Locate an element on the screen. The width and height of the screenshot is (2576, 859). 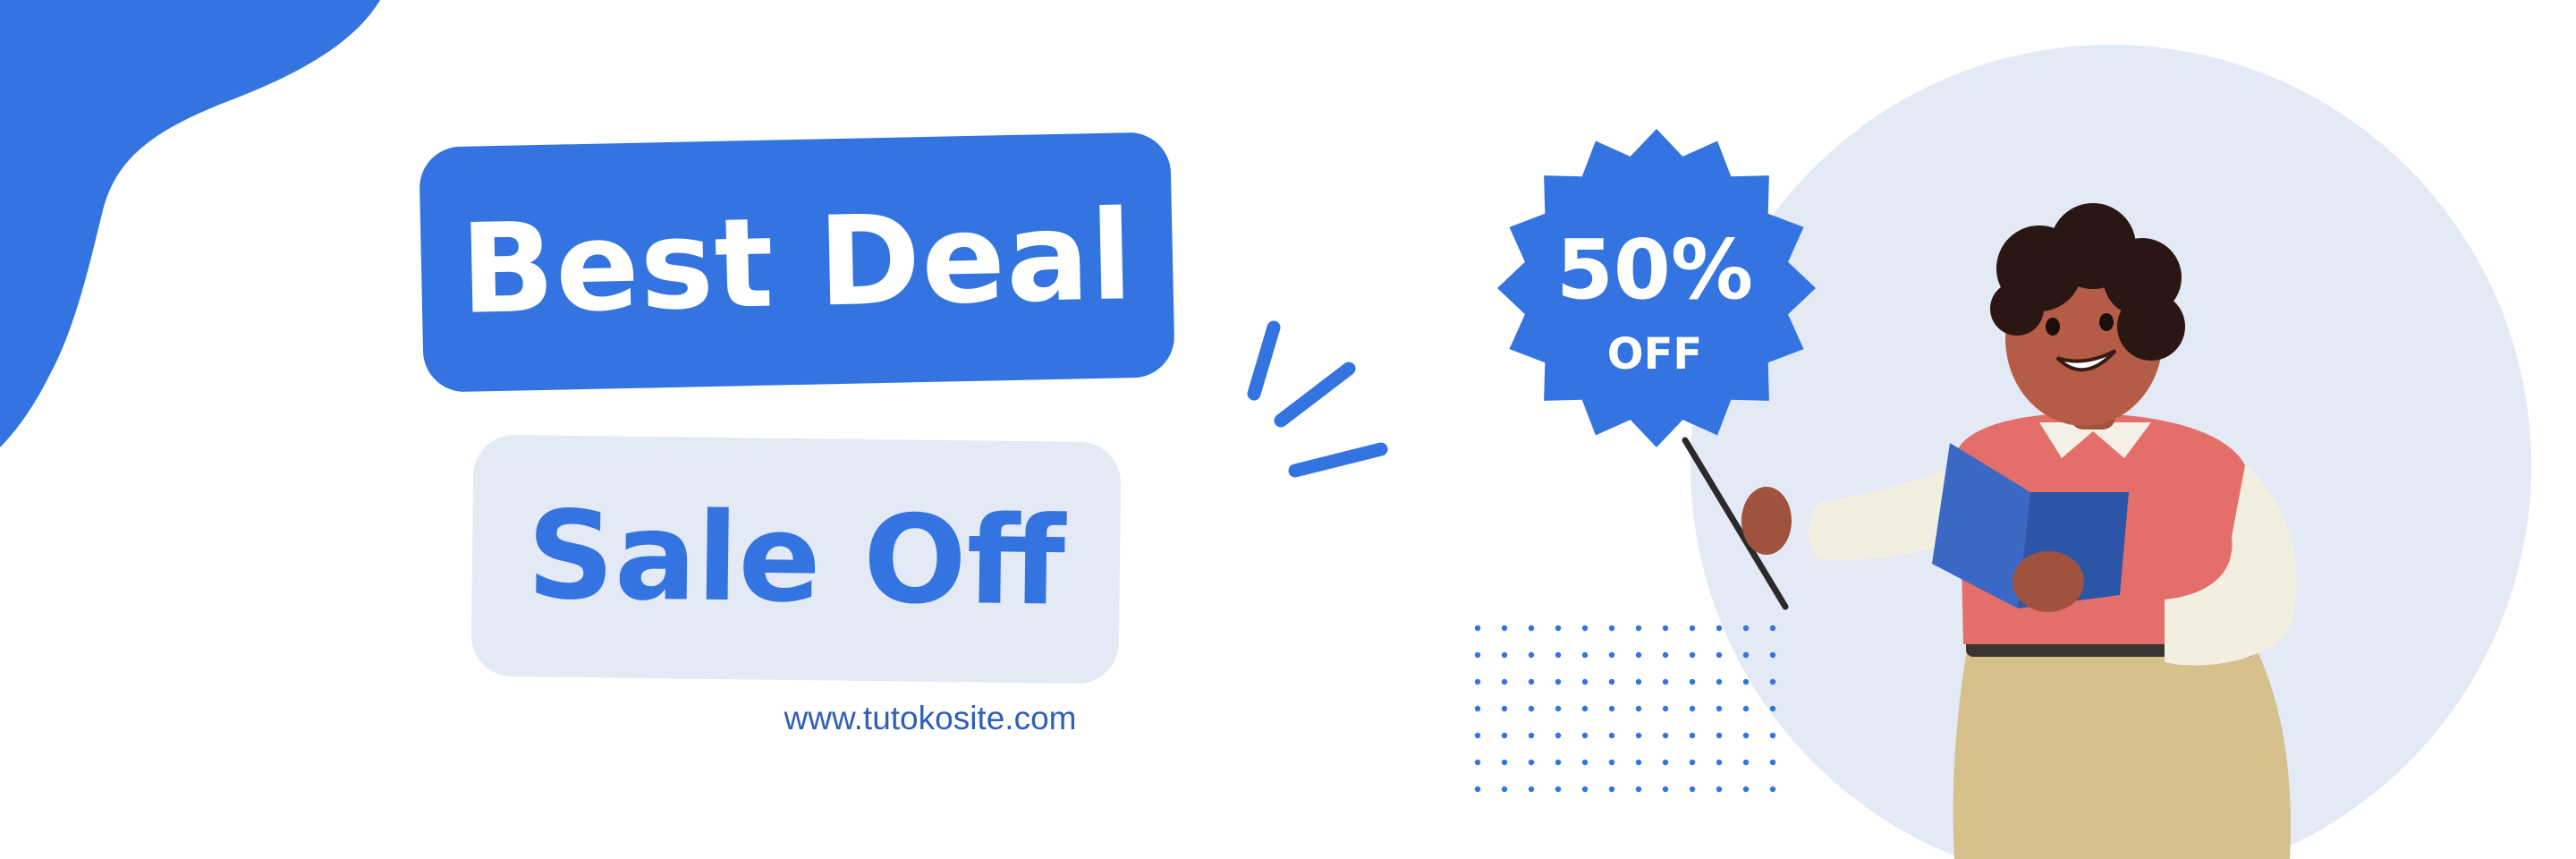
headline-text: Best Deal is located at coordinates (797, 262).